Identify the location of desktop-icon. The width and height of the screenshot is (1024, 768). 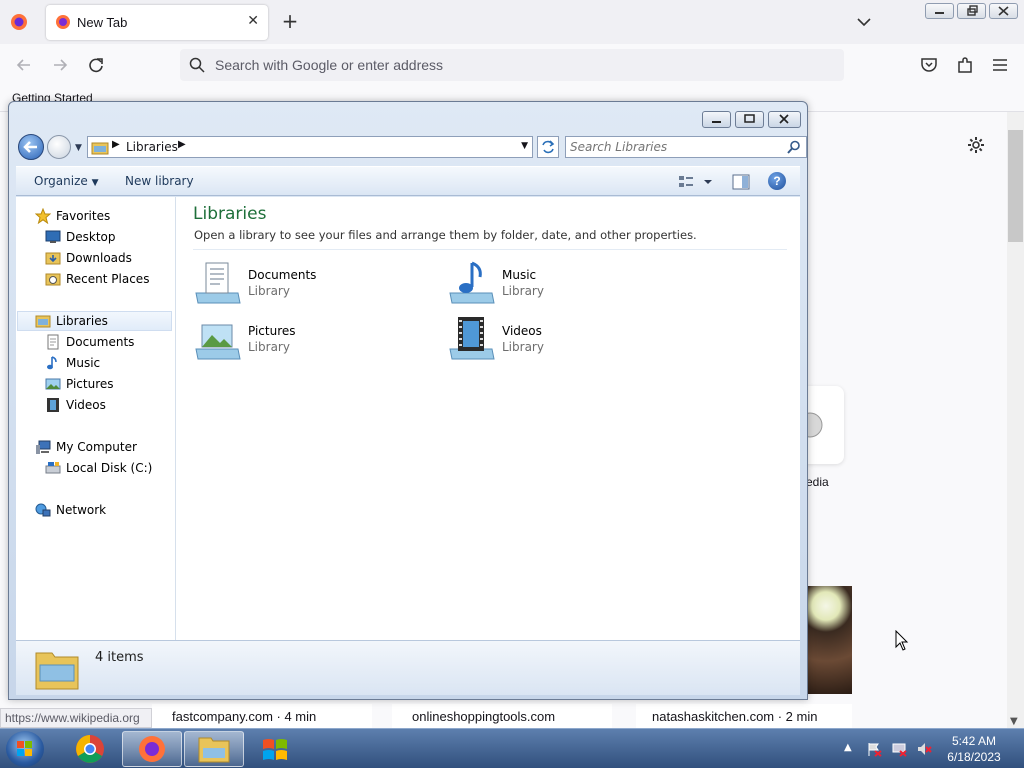
(53, 236).